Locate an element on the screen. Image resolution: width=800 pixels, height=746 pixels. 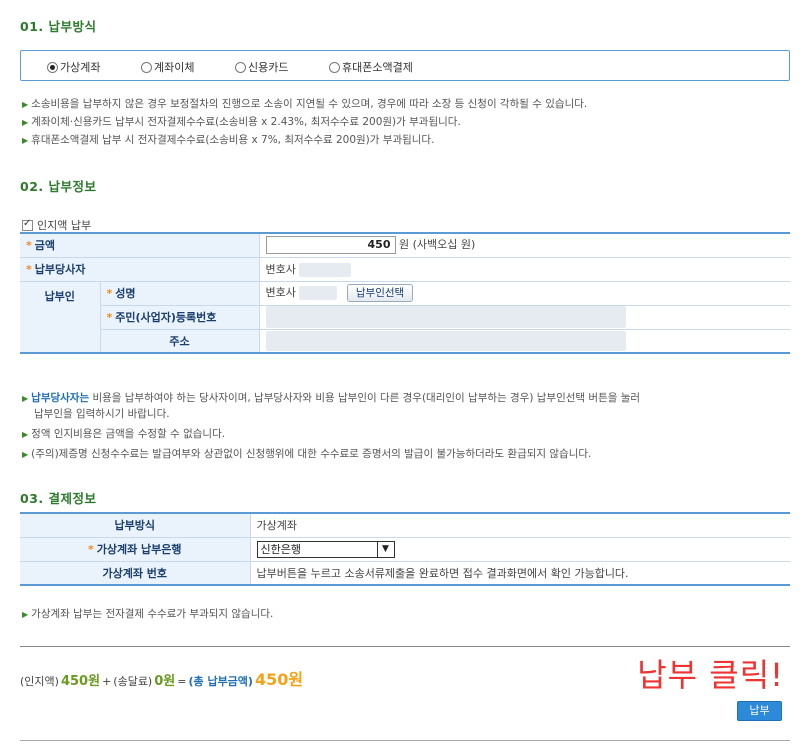
note-item: ▶ 가상계좌 납부는 전자결제 수수료가 부과되지 않습니다. is located at coordinates (148, 614).